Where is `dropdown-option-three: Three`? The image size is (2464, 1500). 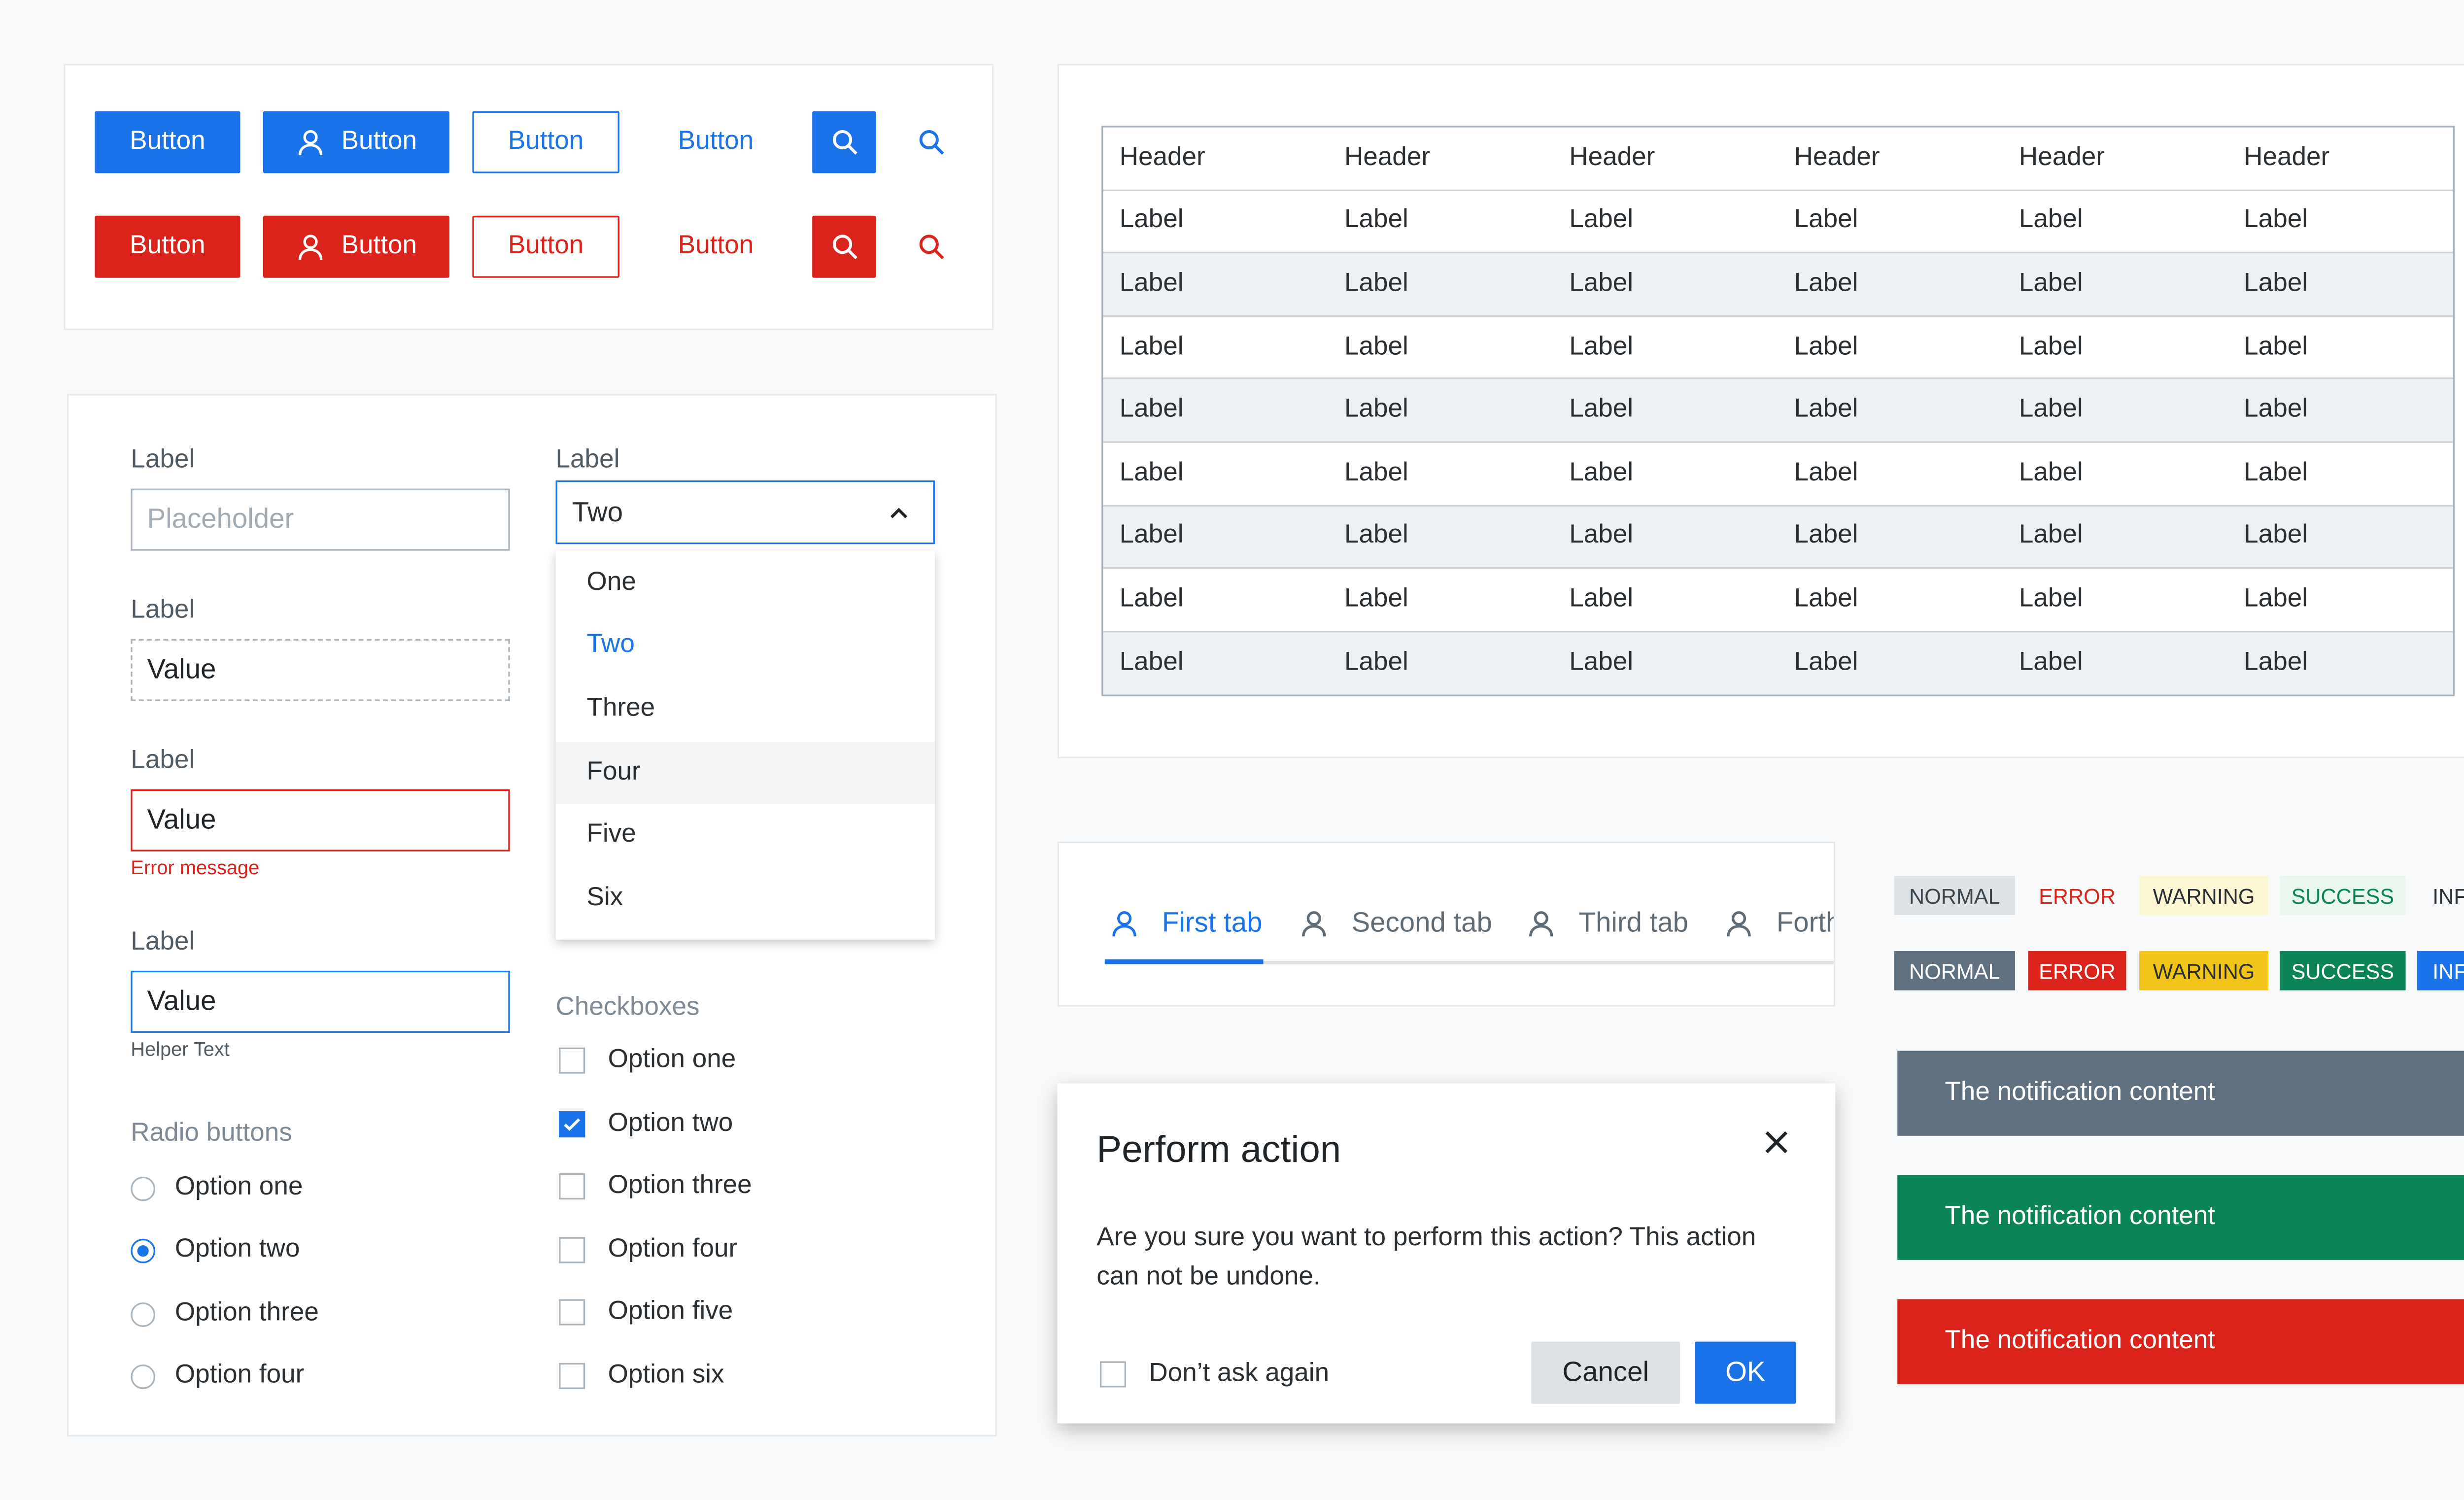 dropdown-option-three: Three is located at coordinates (745, 709).